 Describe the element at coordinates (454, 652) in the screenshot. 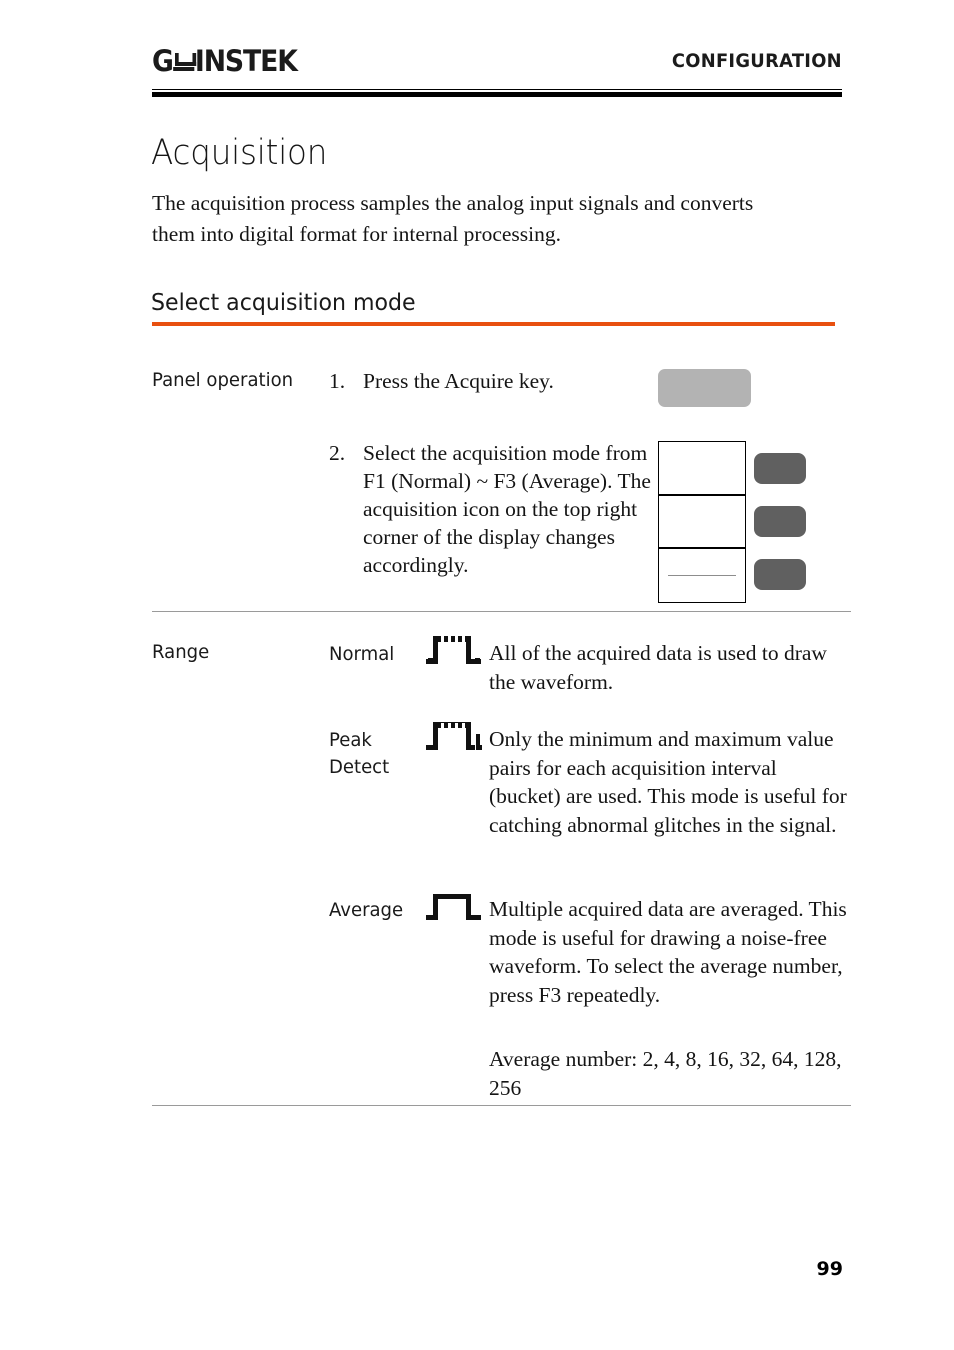

I see `normal-waveform-icon` at that location.